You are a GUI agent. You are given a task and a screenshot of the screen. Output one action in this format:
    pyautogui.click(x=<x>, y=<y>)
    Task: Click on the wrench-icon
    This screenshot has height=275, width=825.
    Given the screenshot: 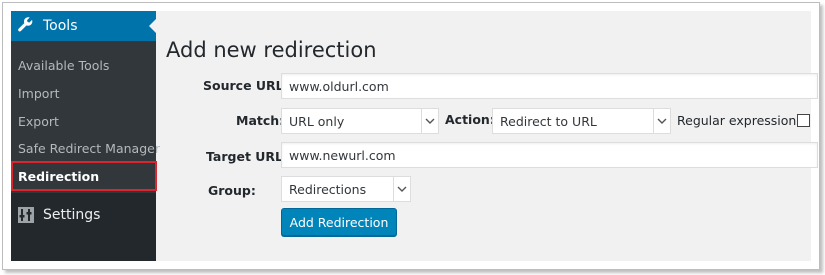 What is the action you would take?
    pyautogui.click(x=25, y=24)
    